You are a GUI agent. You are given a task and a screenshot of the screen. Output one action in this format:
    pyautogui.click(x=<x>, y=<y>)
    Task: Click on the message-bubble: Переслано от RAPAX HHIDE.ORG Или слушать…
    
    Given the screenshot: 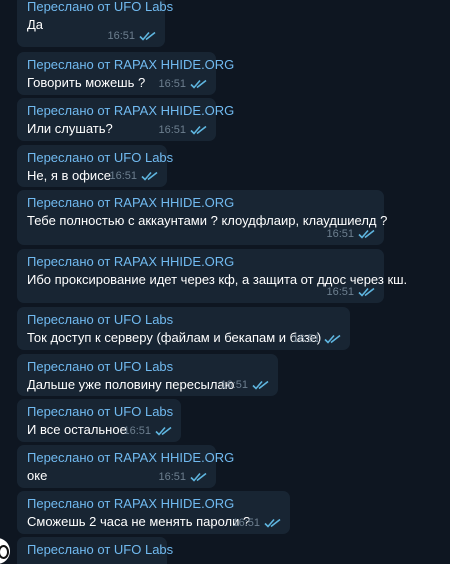 What is the action you would take?
    pyautogui.click(x=125, y=119)
    